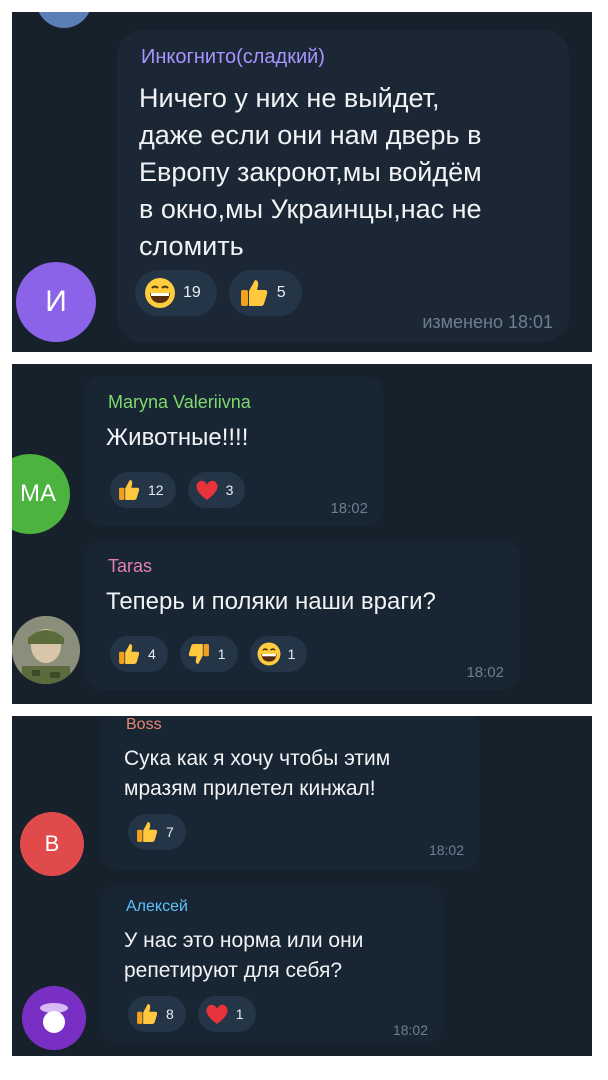  I want to click on reaction-count: 19, so click(192, 292).